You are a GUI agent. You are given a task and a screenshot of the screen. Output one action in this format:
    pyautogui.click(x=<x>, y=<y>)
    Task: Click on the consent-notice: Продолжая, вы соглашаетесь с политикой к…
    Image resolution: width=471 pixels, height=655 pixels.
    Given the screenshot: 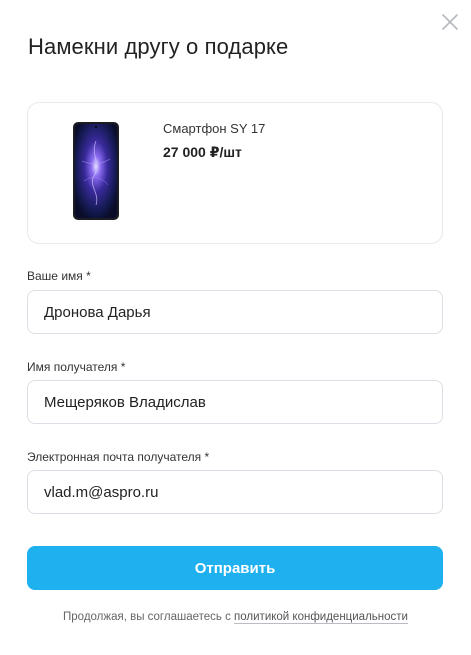 What is the action you would take?
    pyautogui.click(x=235, y=617)
    